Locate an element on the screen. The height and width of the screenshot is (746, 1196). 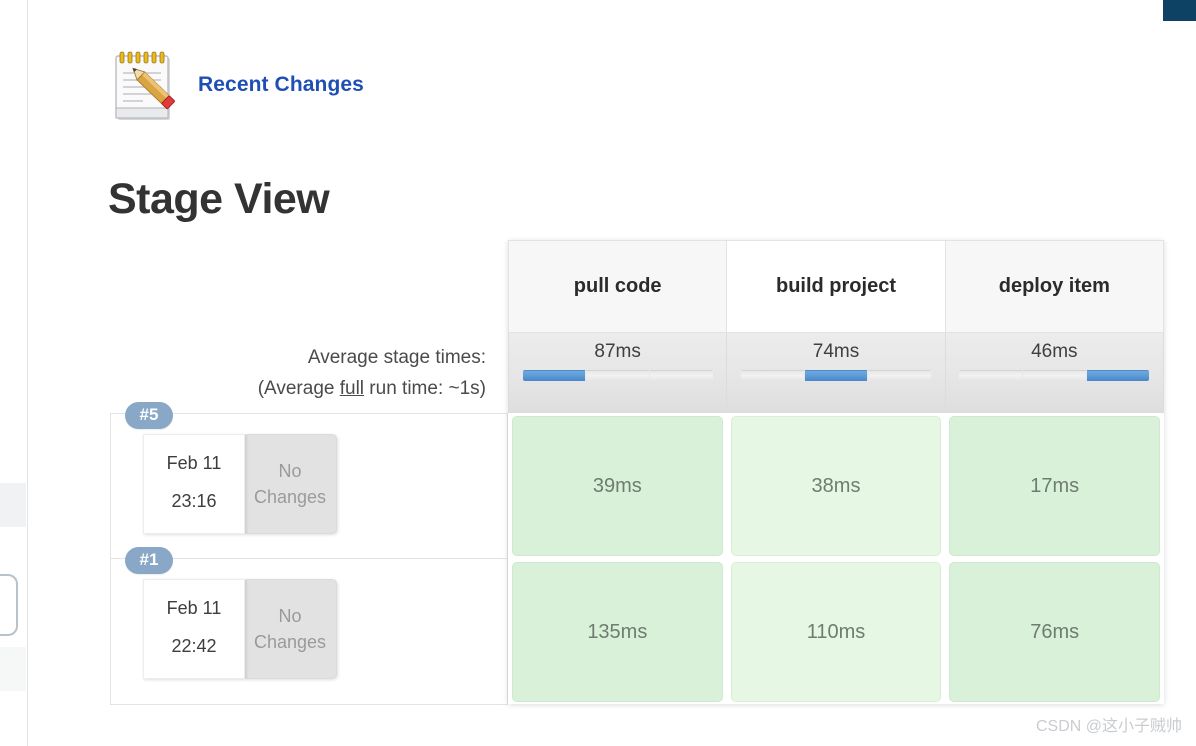
build-info: Feb 11 23:16 No Changes is located at coordinates (240, 484).